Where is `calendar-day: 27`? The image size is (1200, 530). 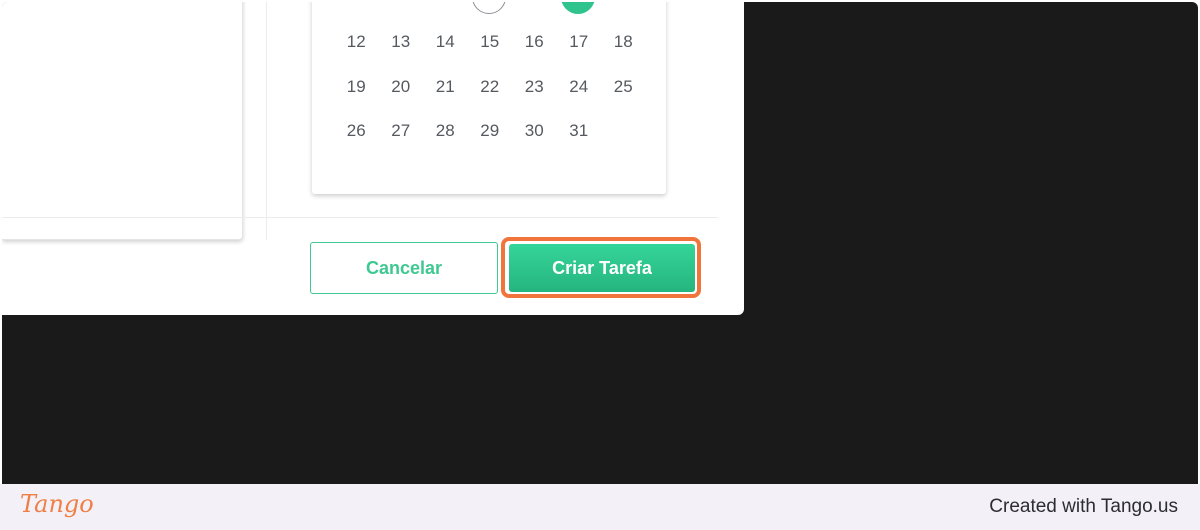 calendar-day: 27 is located at coordinates (401, 131).